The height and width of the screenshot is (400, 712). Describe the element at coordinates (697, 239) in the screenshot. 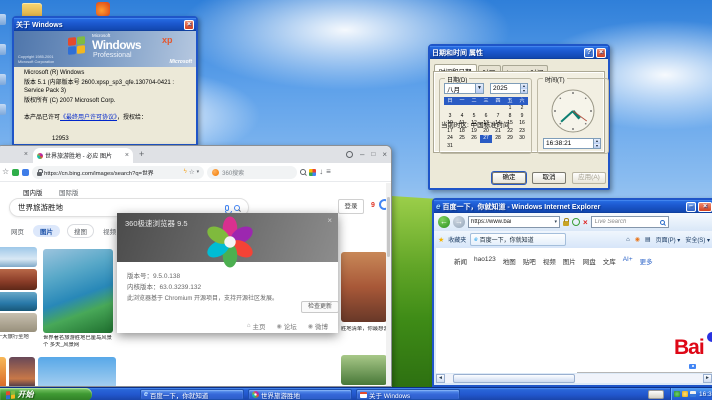

I see `safety-menu: 安全(S) ▾` at that location.